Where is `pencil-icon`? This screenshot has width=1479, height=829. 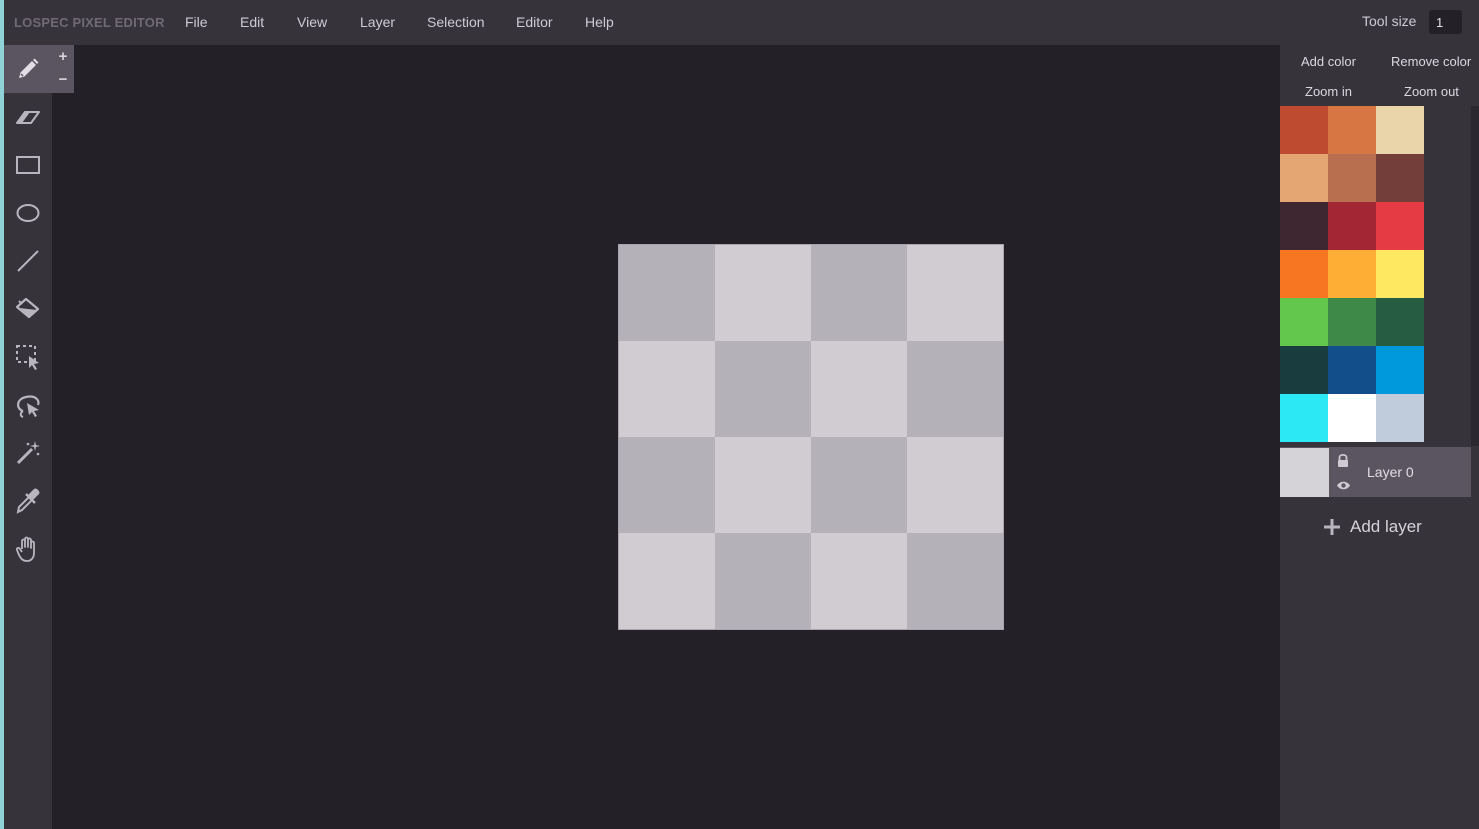 pencil-icon is located at coordinates (29, 68).